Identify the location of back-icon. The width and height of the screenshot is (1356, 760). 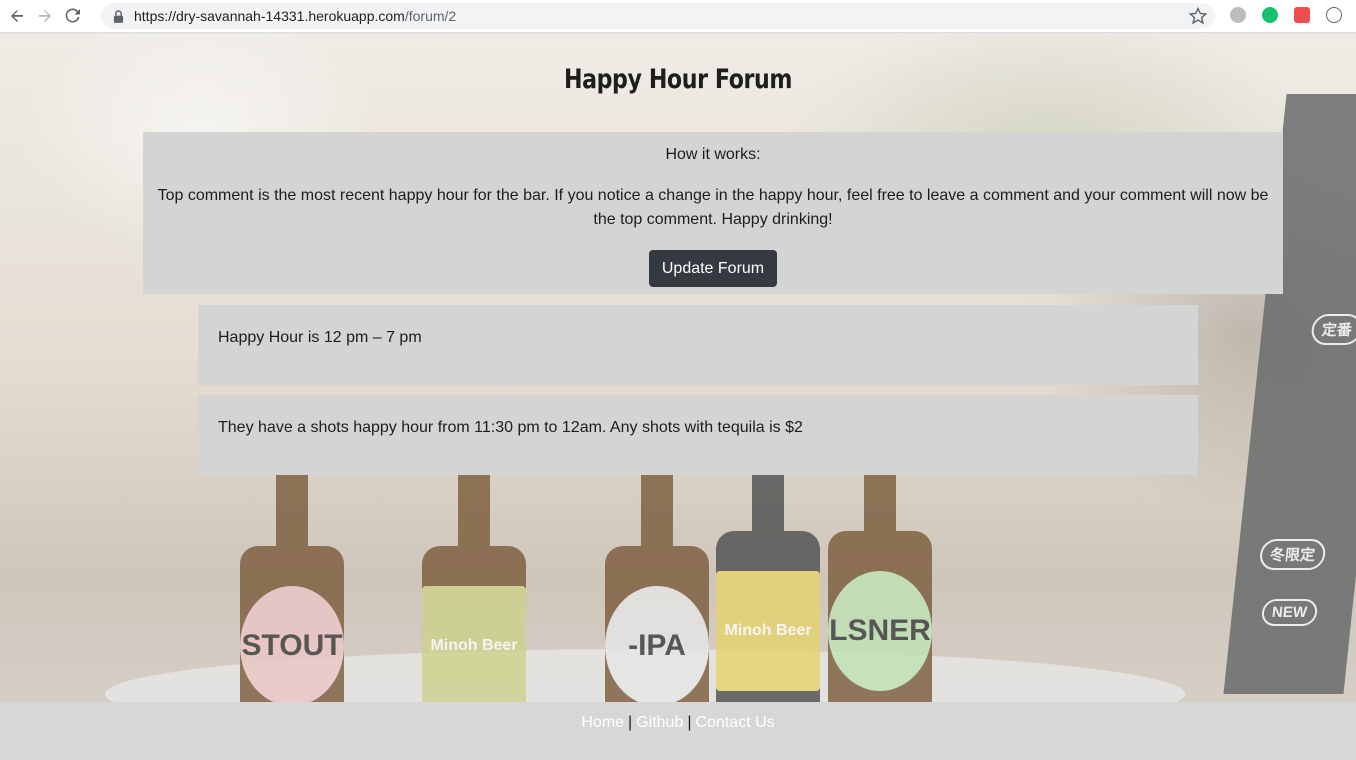
(17, 16).